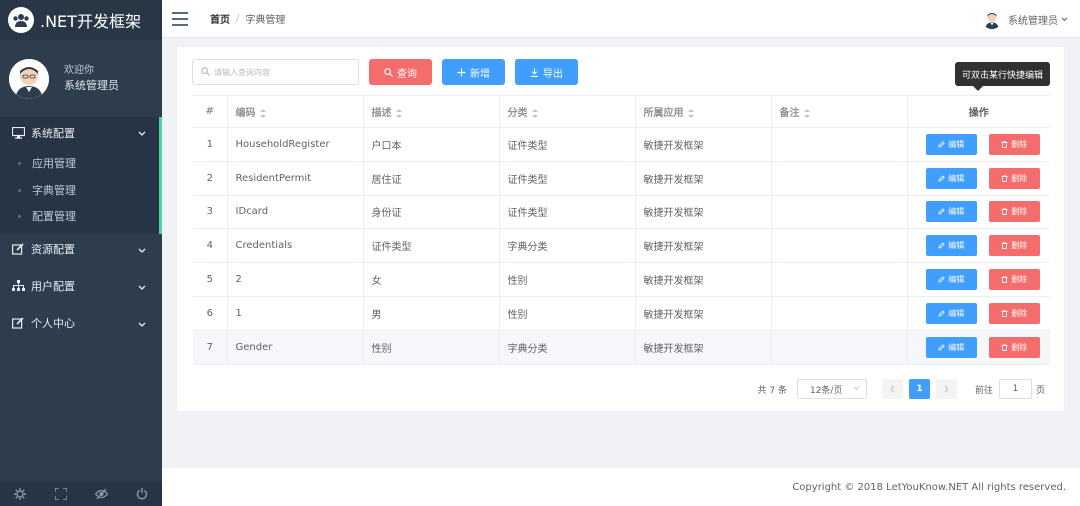 The height and width of the screenshot is (506, 1080). I want to click on chevron-left-icon, so click(892, 389).